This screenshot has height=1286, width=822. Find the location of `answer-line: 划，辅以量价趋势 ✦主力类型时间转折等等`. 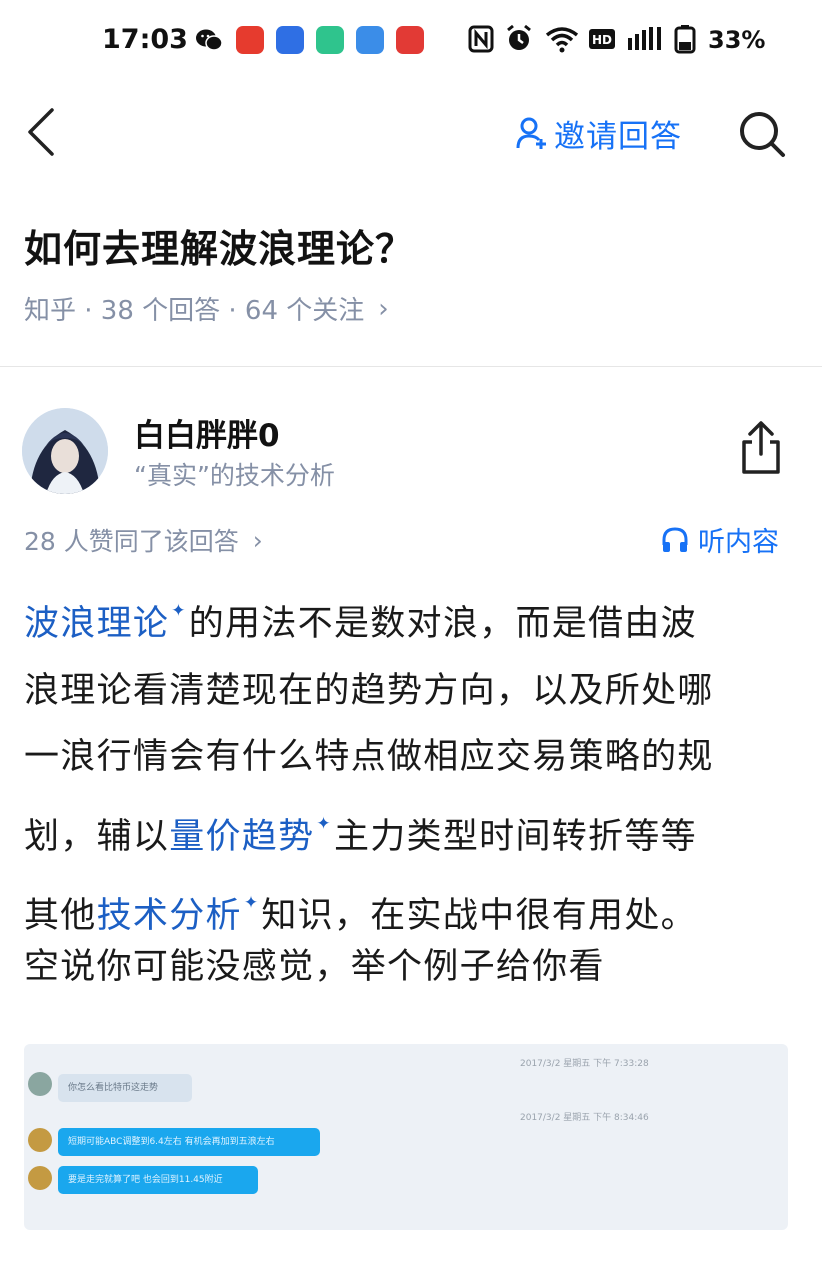

answer-line: 划，辅以量价趋势 ✦主力类型时间转折等等 is located at coordinates (414, 831).